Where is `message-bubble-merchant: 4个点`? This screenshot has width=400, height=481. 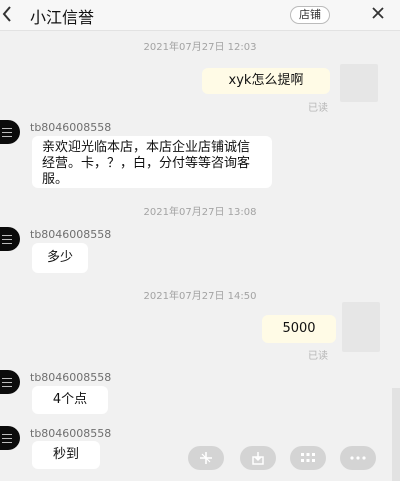 message-bubble-merchant: 4个点 is located at coordinates (70, 400).